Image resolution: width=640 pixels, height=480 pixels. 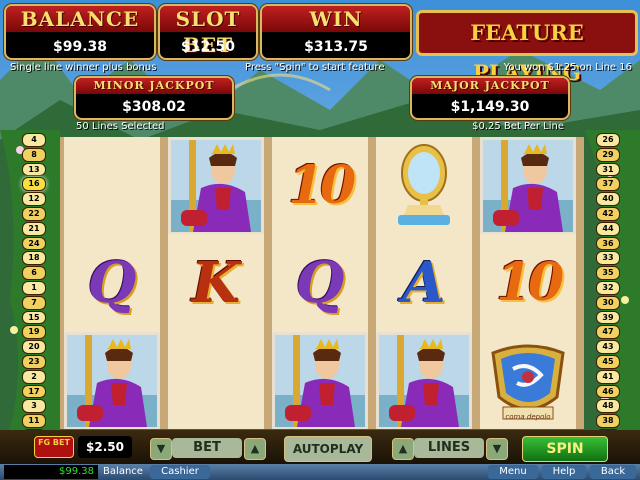 What do you see at coordinates (315, 67) in the screenshot?
I see `message-center: Press "Spin" to start feature` at bounding box center [315, 67].